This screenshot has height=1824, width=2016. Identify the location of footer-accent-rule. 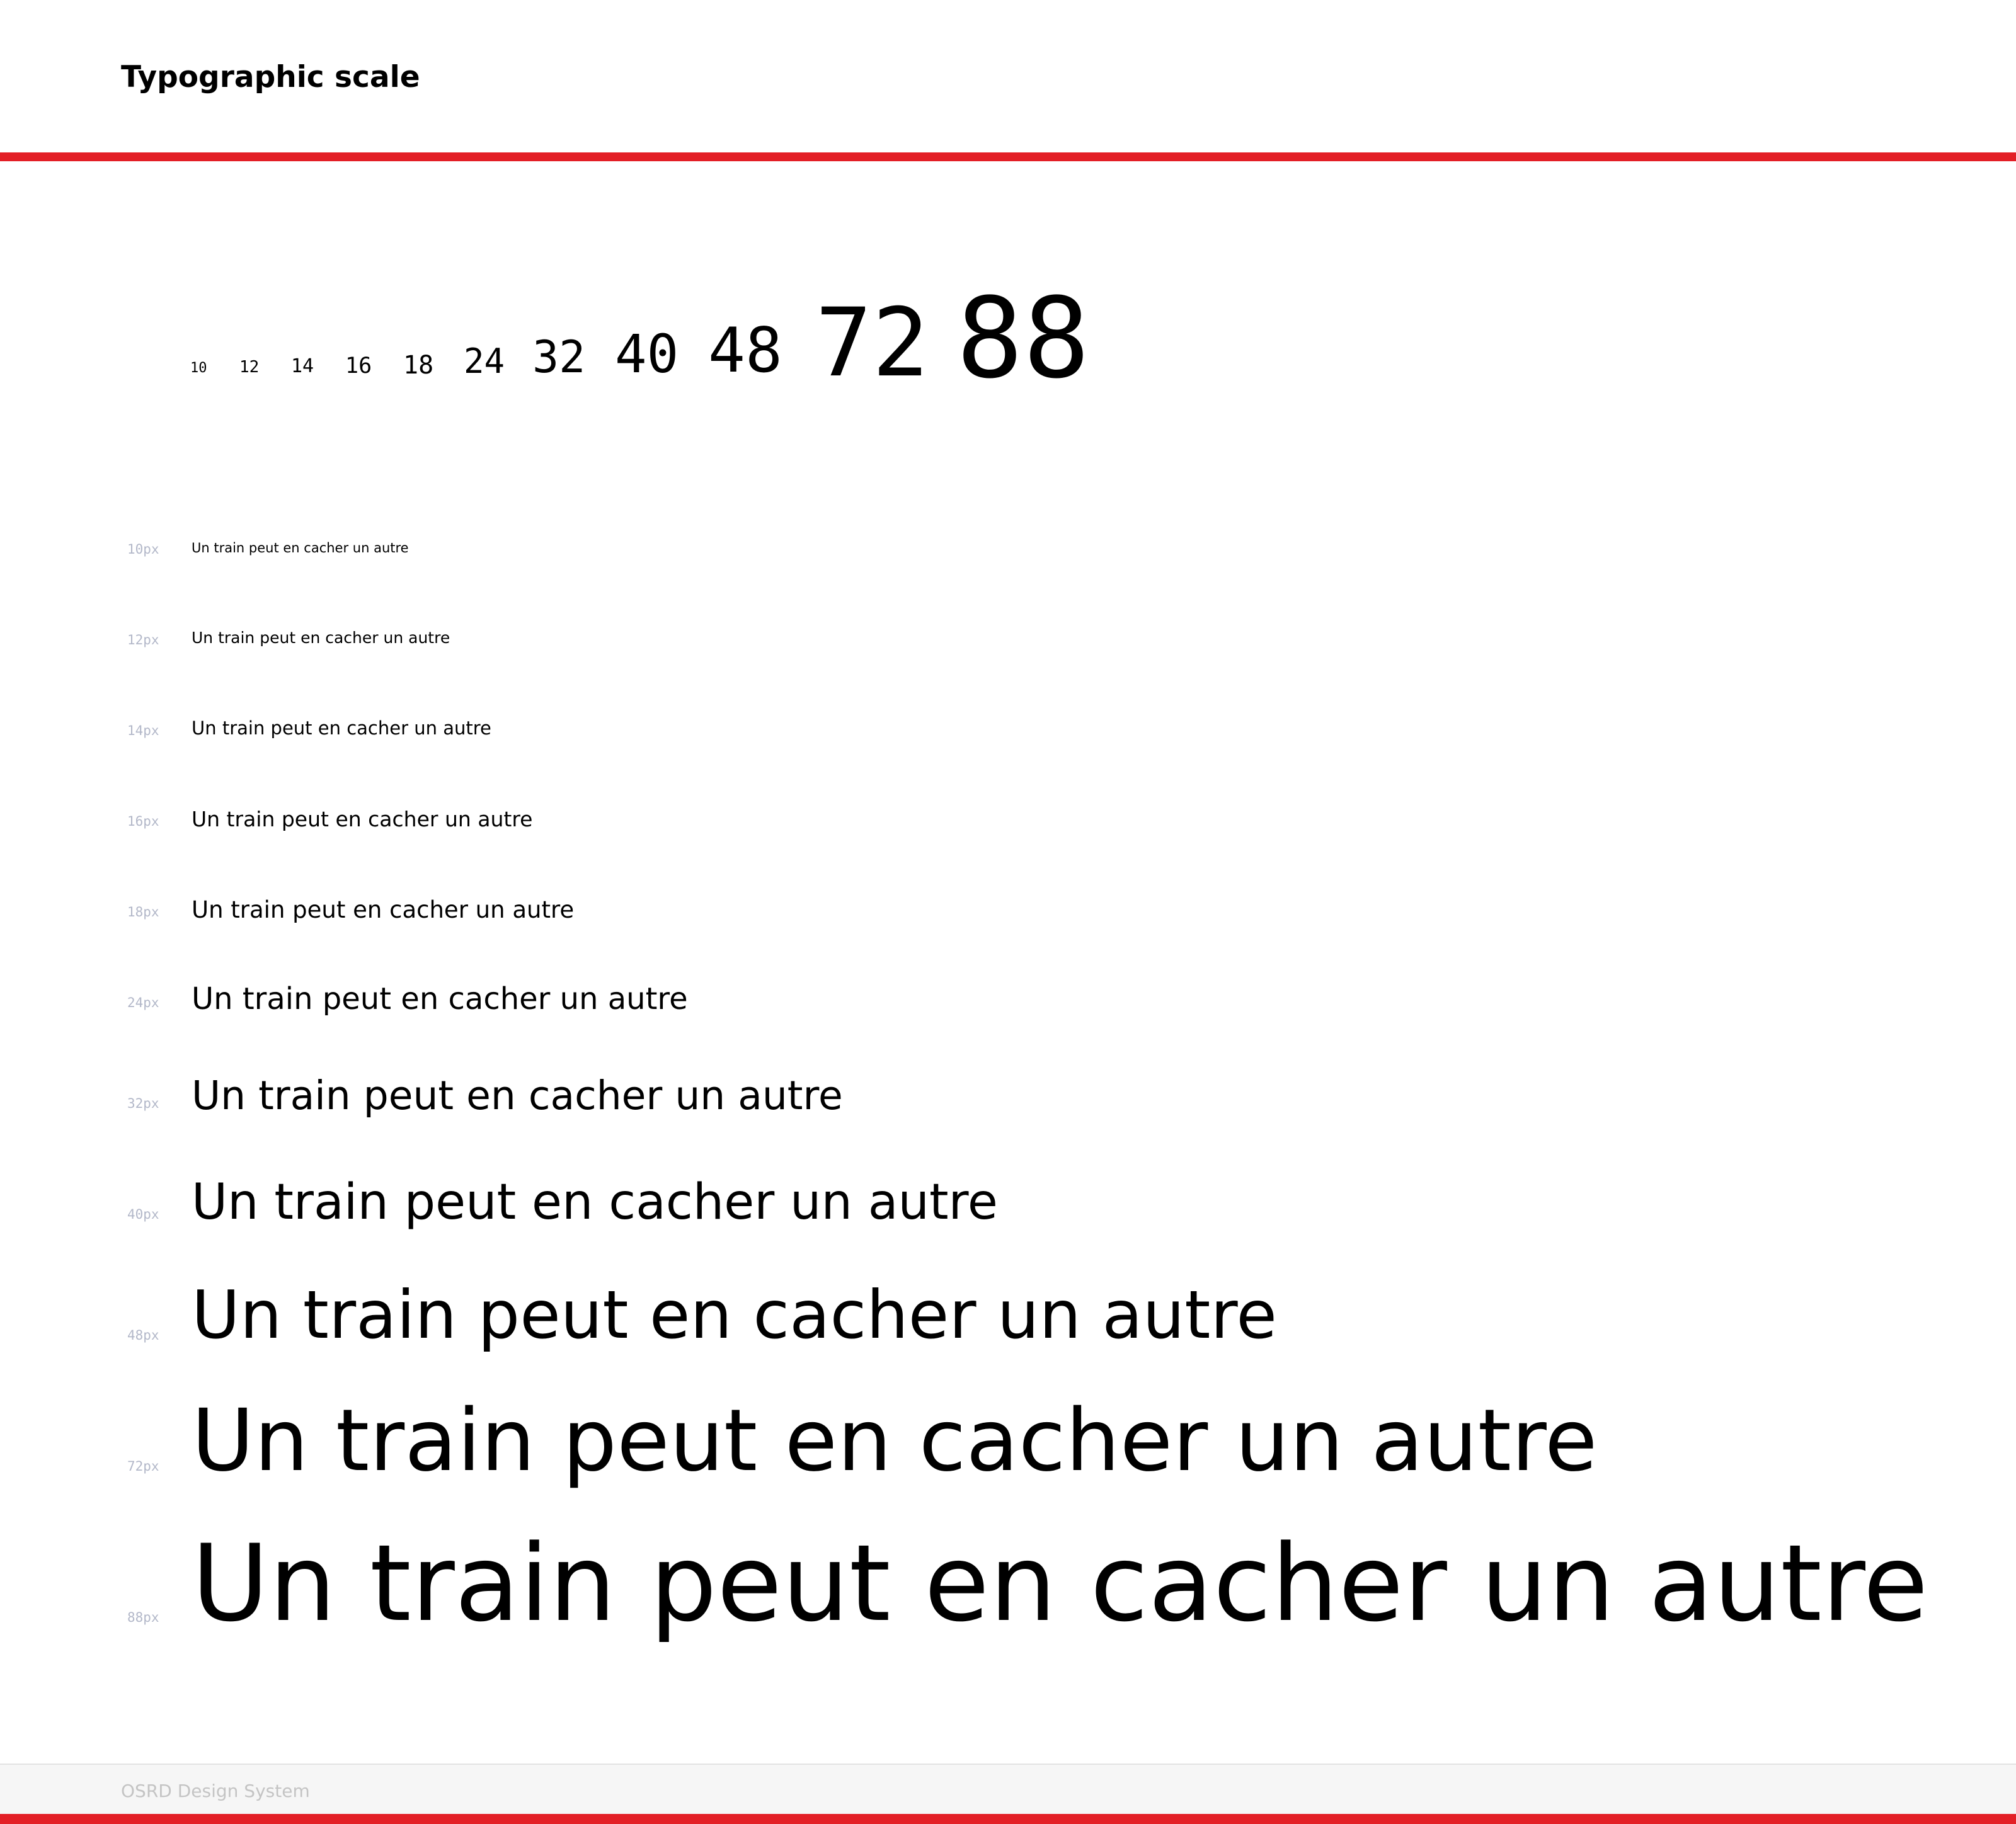
(1008, 1819).